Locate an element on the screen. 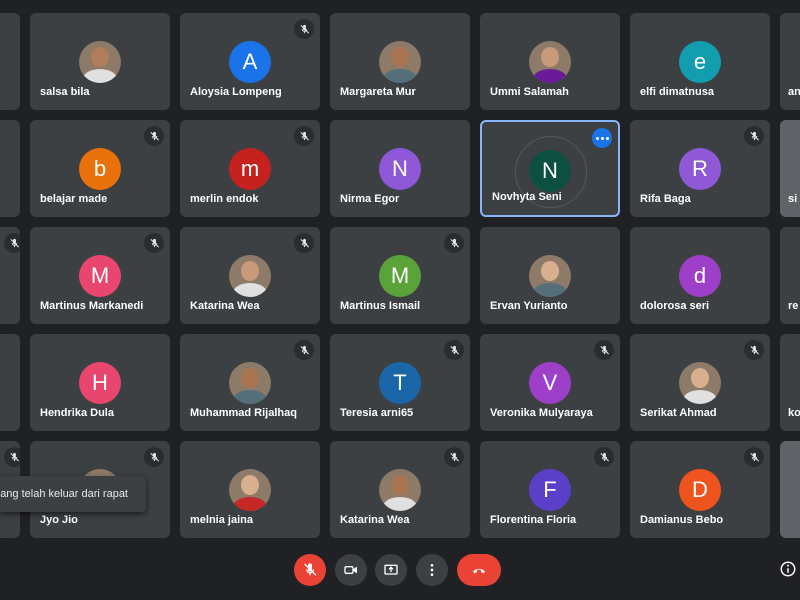  avatar: R is located at coordinates (700, 169).